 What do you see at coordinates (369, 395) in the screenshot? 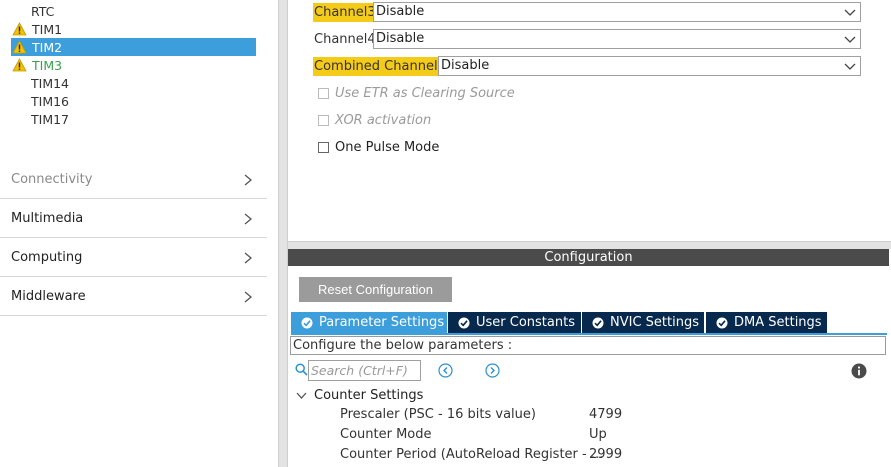
I see `group-label: Counter Settings` at bounding box center [369, 395].